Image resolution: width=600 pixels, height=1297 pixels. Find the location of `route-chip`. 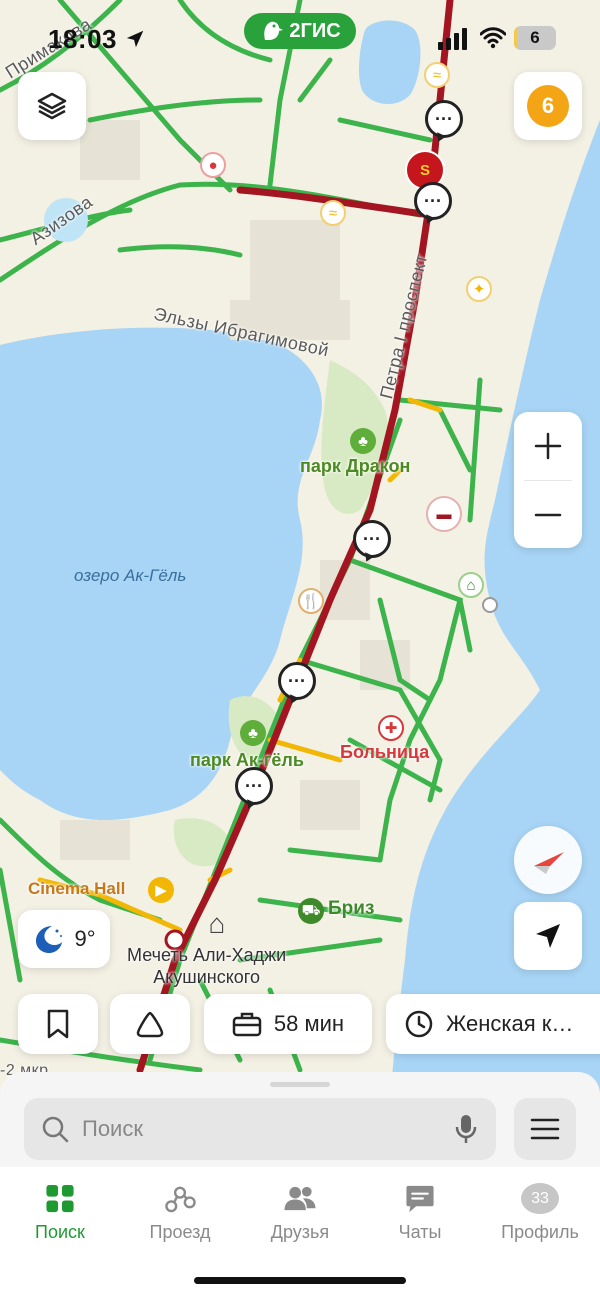

route-chip is located at coordinates (150, 1024).